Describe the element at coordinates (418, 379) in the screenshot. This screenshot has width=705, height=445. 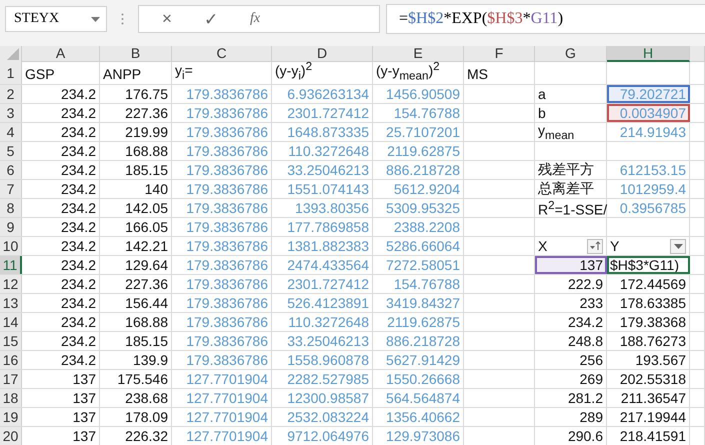
I see `table-cell: 1550.26668` at that location.